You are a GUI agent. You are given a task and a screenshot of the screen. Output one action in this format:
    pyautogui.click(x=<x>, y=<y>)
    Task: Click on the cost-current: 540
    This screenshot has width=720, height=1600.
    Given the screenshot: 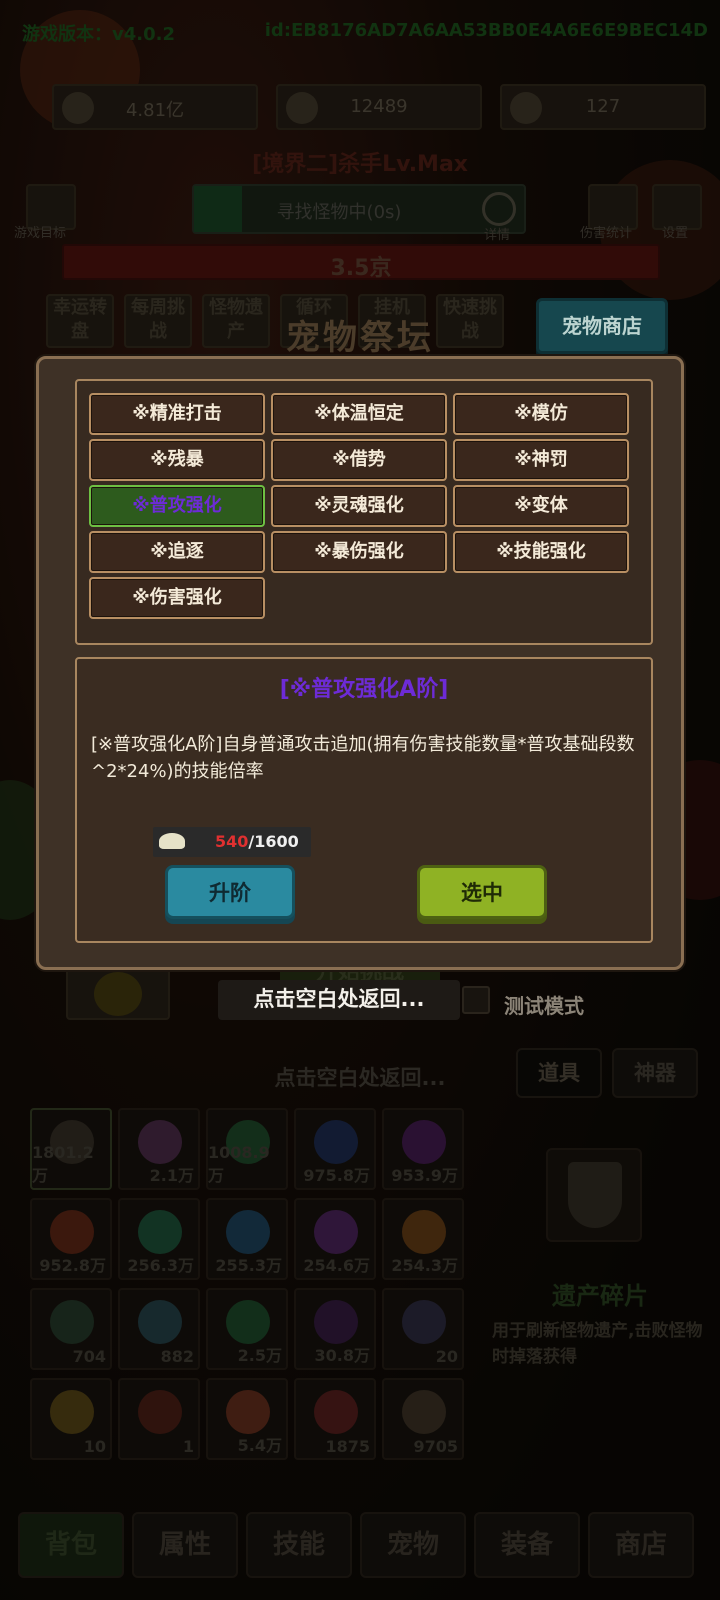 What is the action you would take?
    pyautogui.click(x=232, y=841)
    